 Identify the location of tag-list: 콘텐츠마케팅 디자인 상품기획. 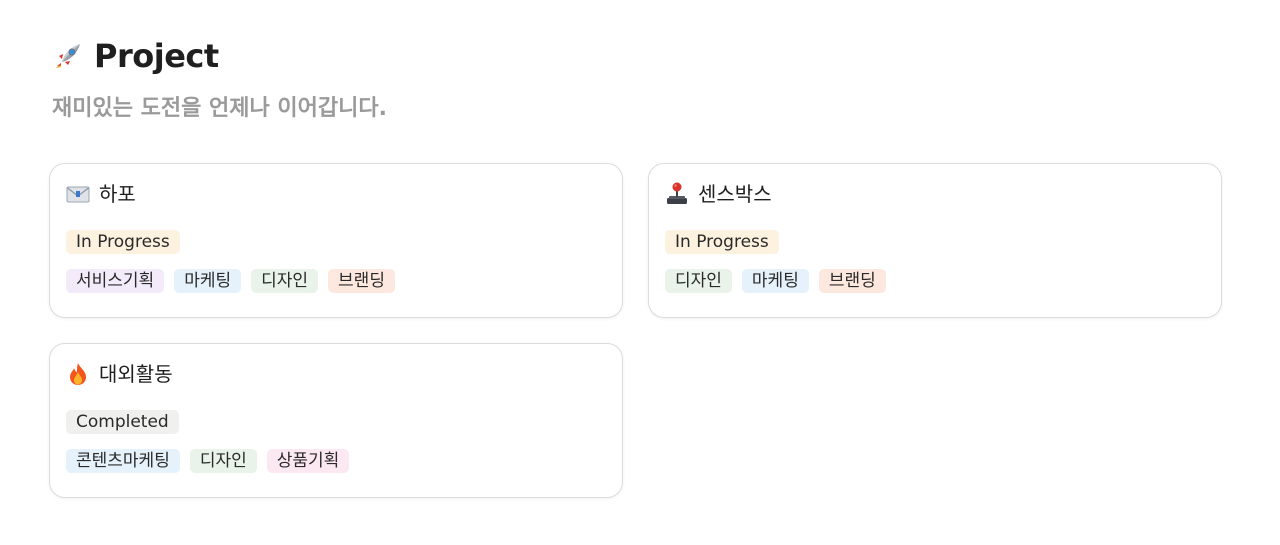
(208, 461).